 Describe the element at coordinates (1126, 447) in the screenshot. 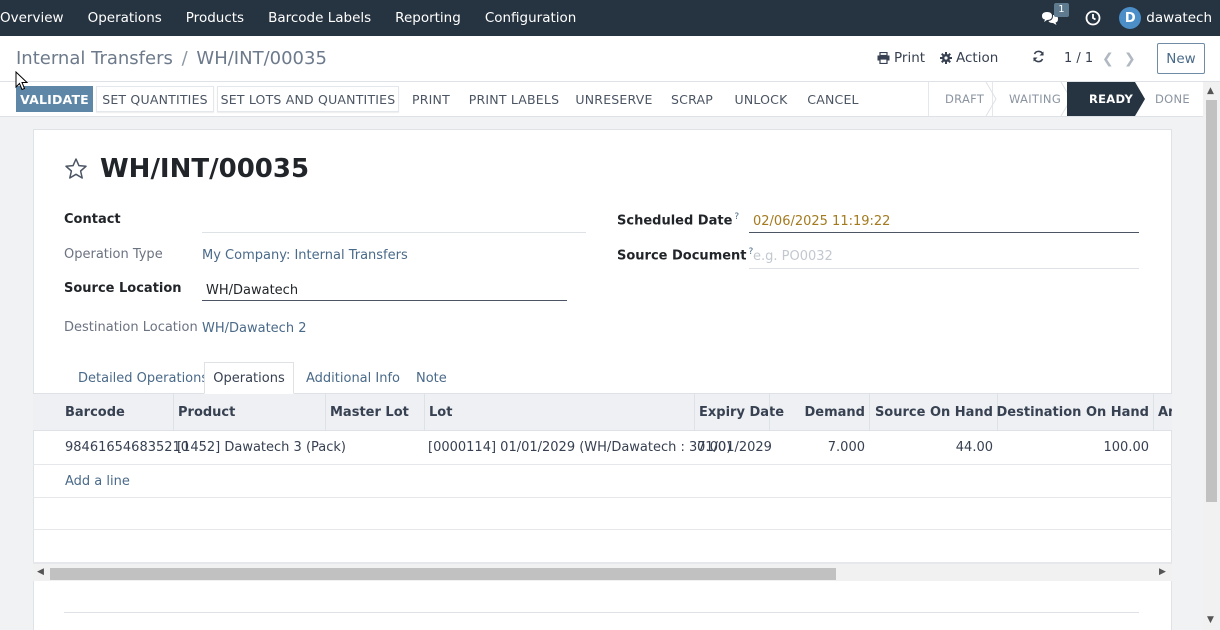

I see `cell-destination-on-hand: 100.00` at that location.